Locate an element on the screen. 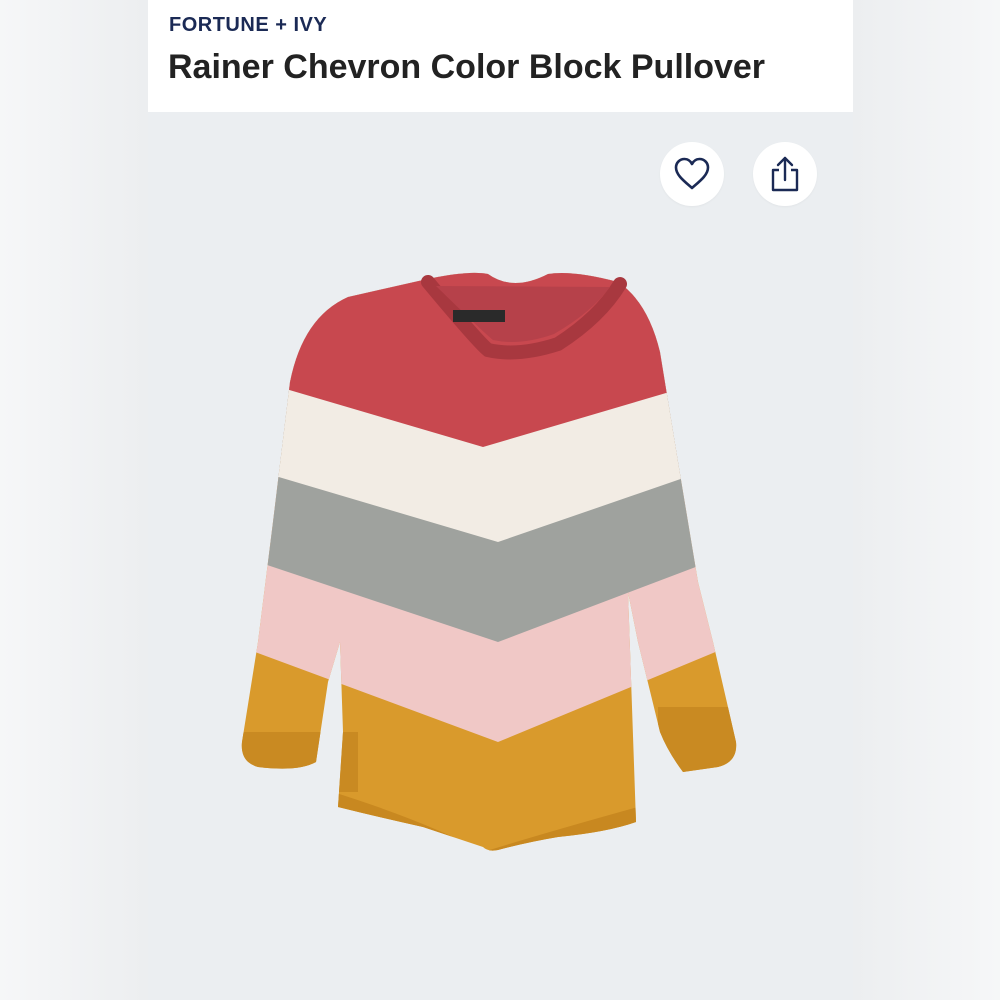 The width and height of the screenshot is (1000, 1000). product-title: Rainer Chevron Color Block Pullover is located at coordinates (467, 67).